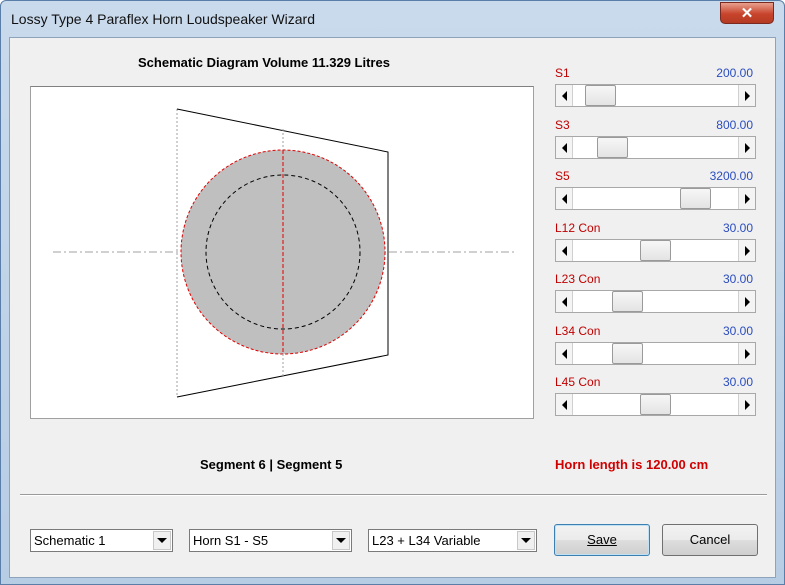  I want to click on horn-dropdown-value: Horn S1 - S5, so click(231, 540).